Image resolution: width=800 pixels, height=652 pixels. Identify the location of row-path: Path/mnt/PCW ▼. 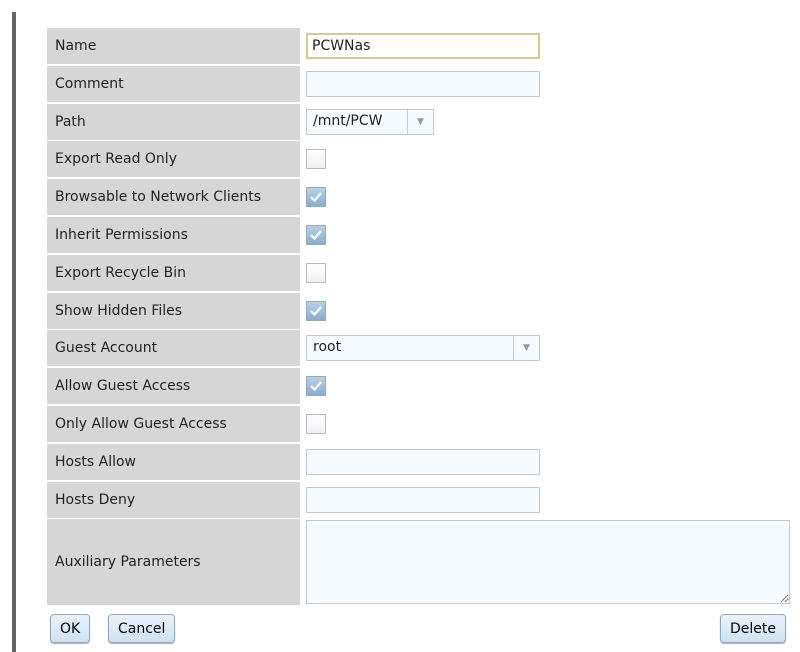
(418, 121).